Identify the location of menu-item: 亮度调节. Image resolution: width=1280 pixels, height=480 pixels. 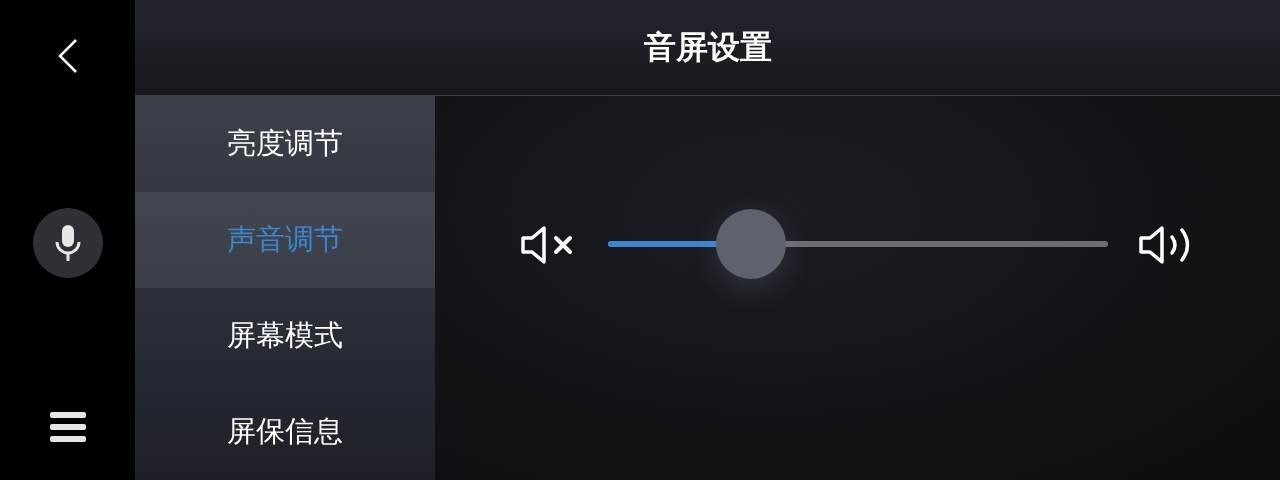
(285, 144).